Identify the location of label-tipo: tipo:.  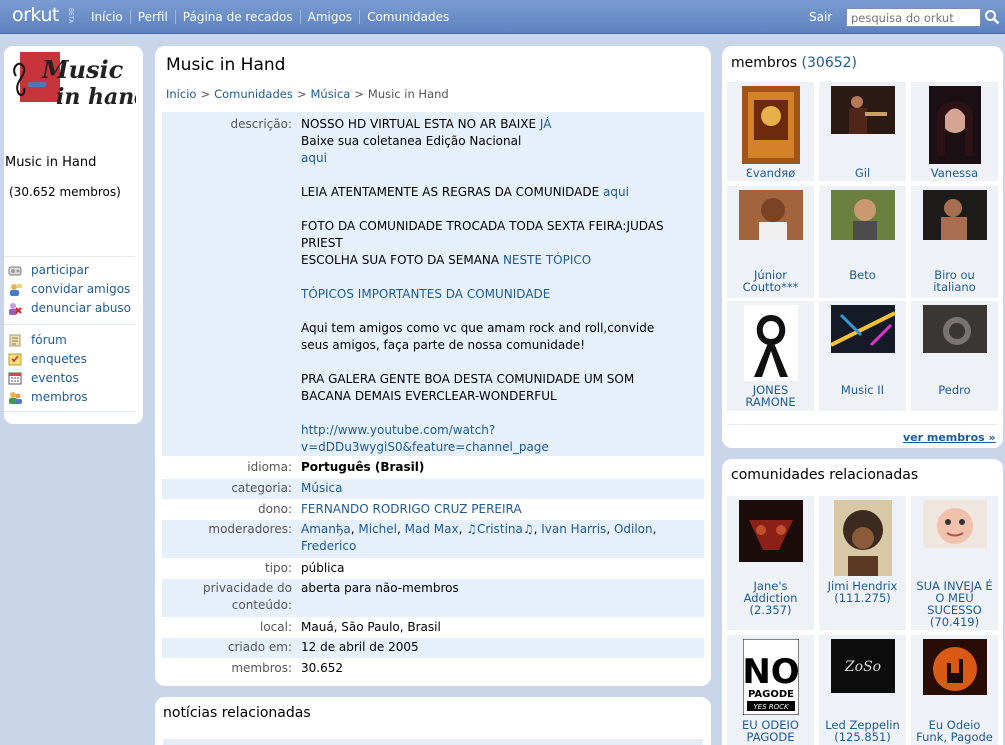
(278, 568).